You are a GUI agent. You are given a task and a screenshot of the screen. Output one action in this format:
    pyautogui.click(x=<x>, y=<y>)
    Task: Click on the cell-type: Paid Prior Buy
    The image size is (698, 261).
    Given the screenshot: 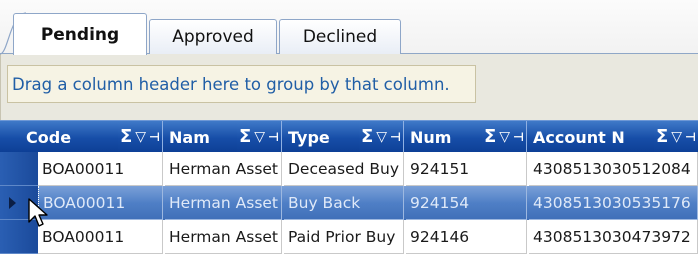 What is the action you would take?
    pyautogui.click(x=344, y=237)
    